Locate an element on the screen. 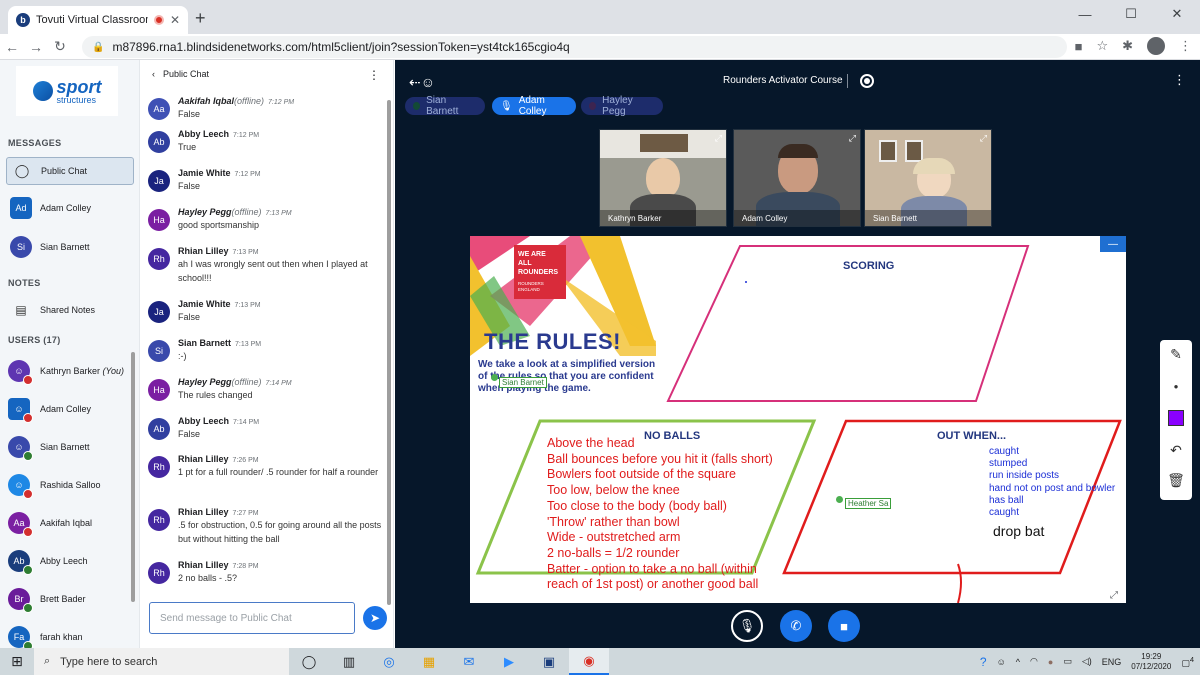 This screenshot has width=1200, height=675. nav-shared-notes: ▤ Shared Notes is located at coordinates (70, 310).